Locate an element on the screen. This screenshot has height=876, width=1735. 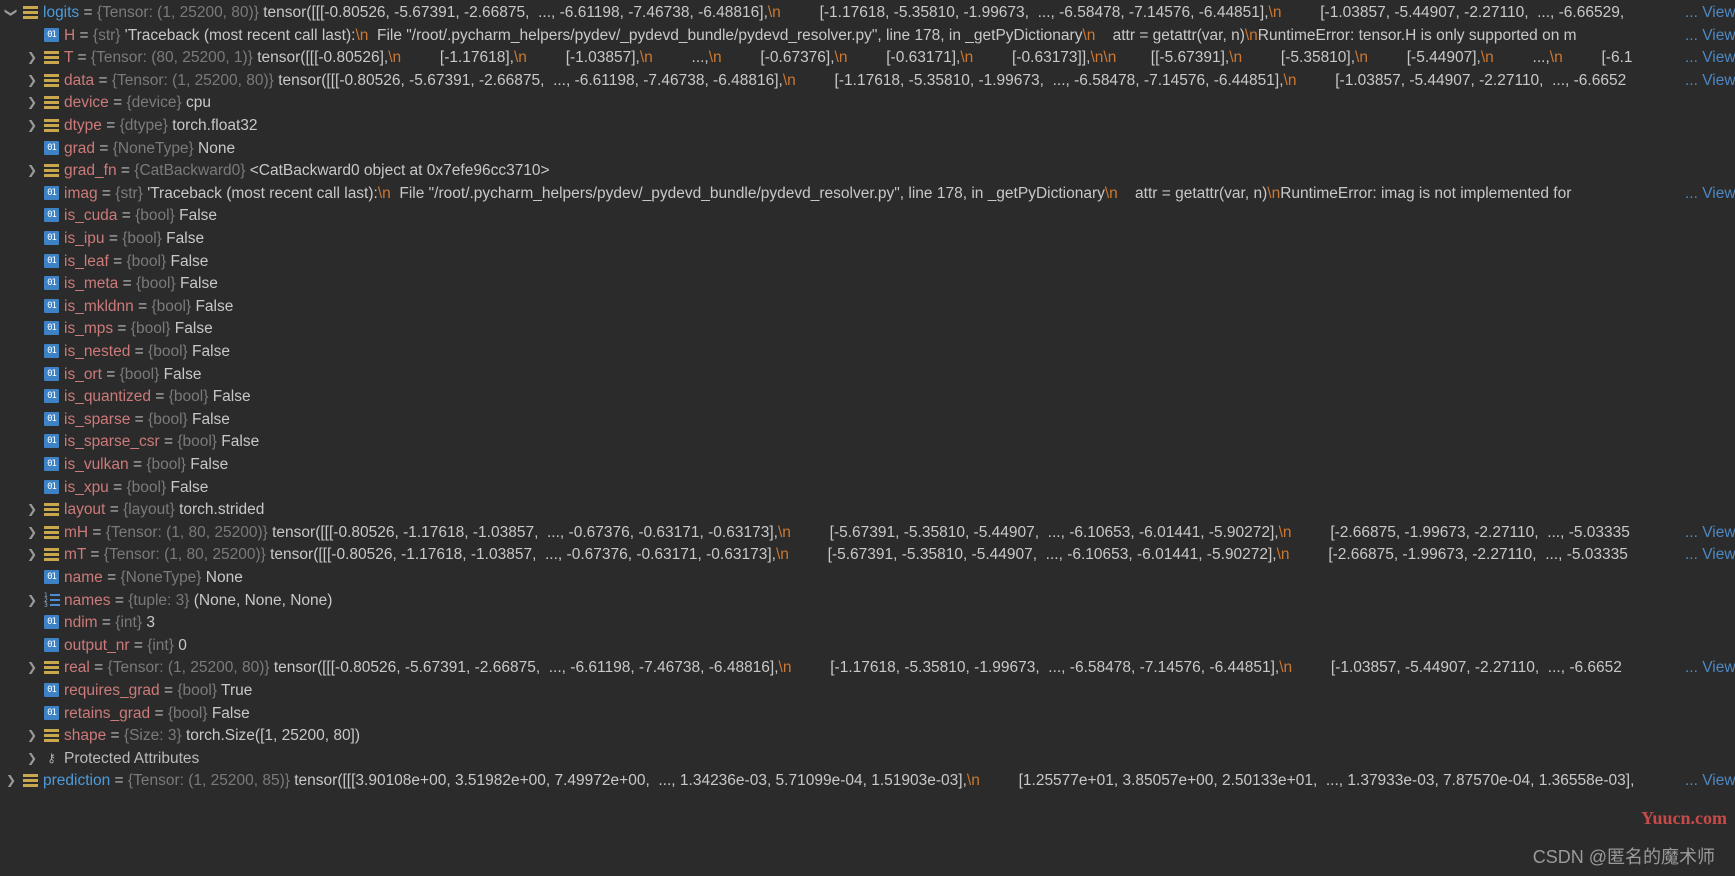
tree-row-is-quantized: 01 is_quantized = {bool} False is located at coordinates (867, 396).